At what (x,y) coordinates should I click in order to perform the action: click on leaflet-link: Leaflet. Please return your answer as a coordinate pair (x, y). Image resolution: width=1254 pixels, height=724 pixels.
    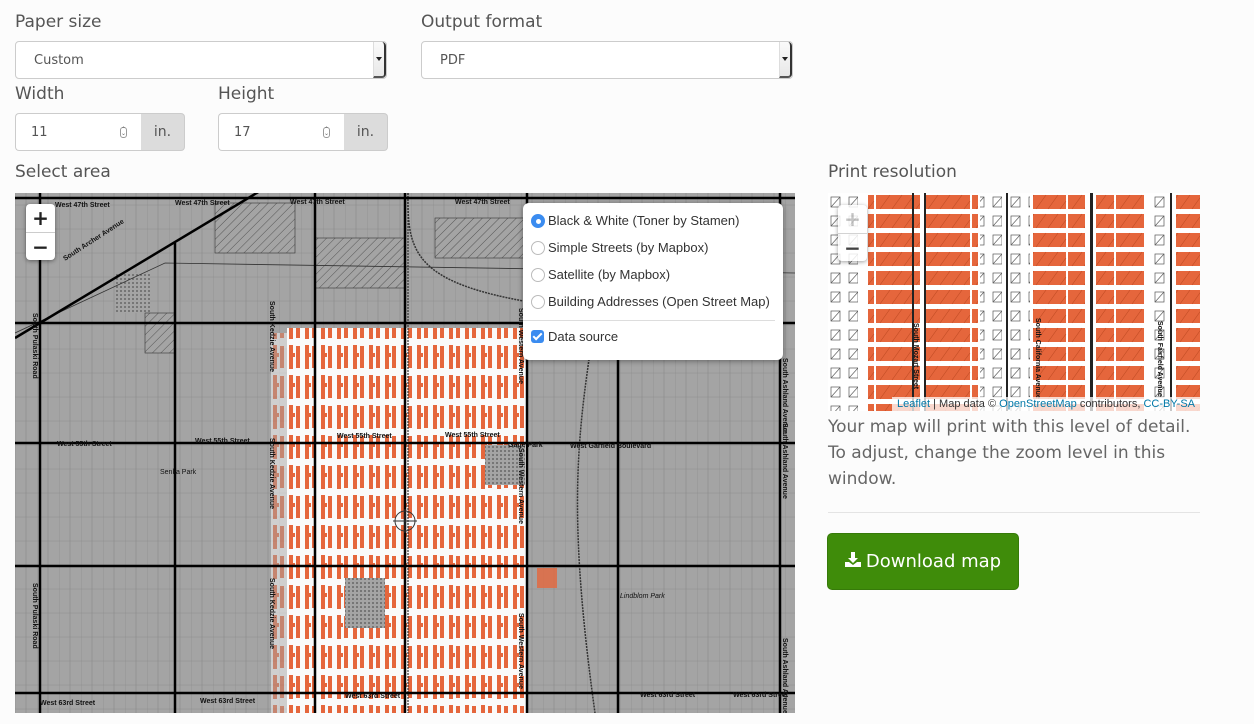
    Looking at the image, I should click on (913, 404).